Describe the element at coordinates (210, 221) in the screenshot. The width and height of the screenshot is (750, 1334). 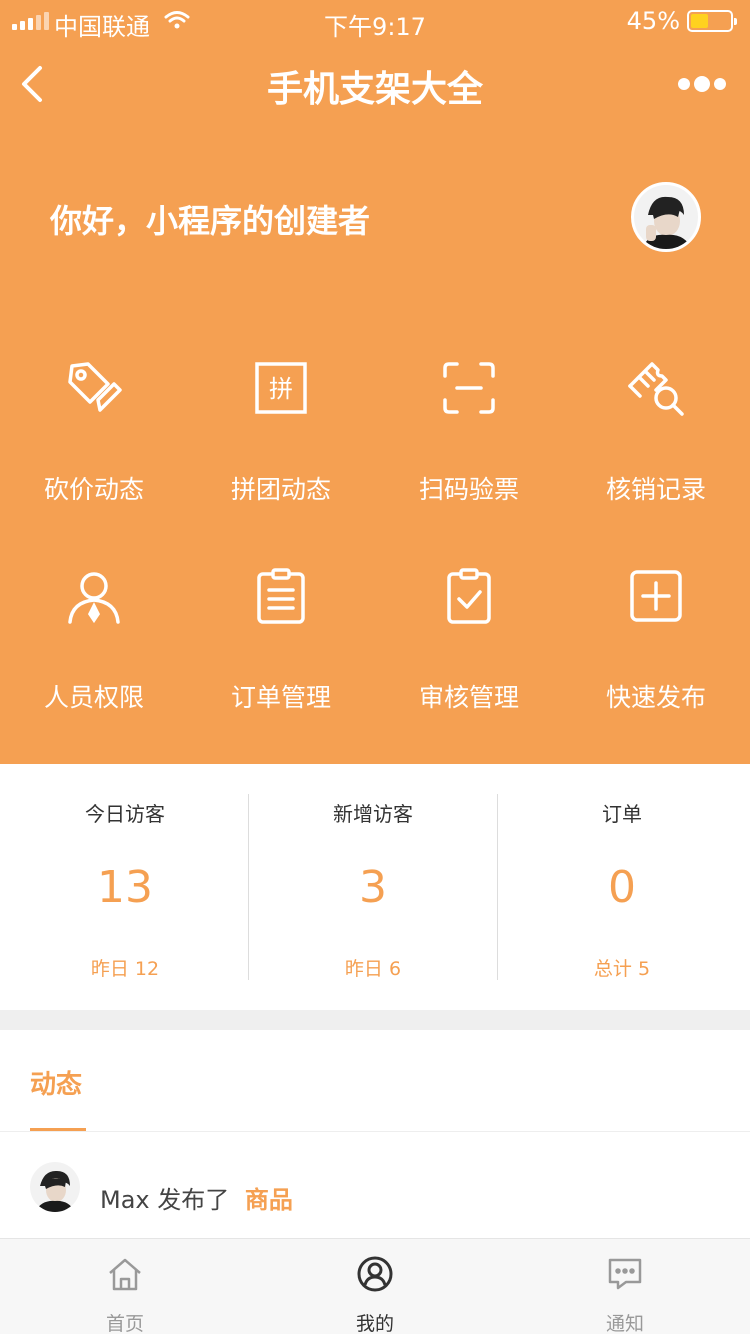
I see `greeting-text: 你好，小程序的创建者` at that location.